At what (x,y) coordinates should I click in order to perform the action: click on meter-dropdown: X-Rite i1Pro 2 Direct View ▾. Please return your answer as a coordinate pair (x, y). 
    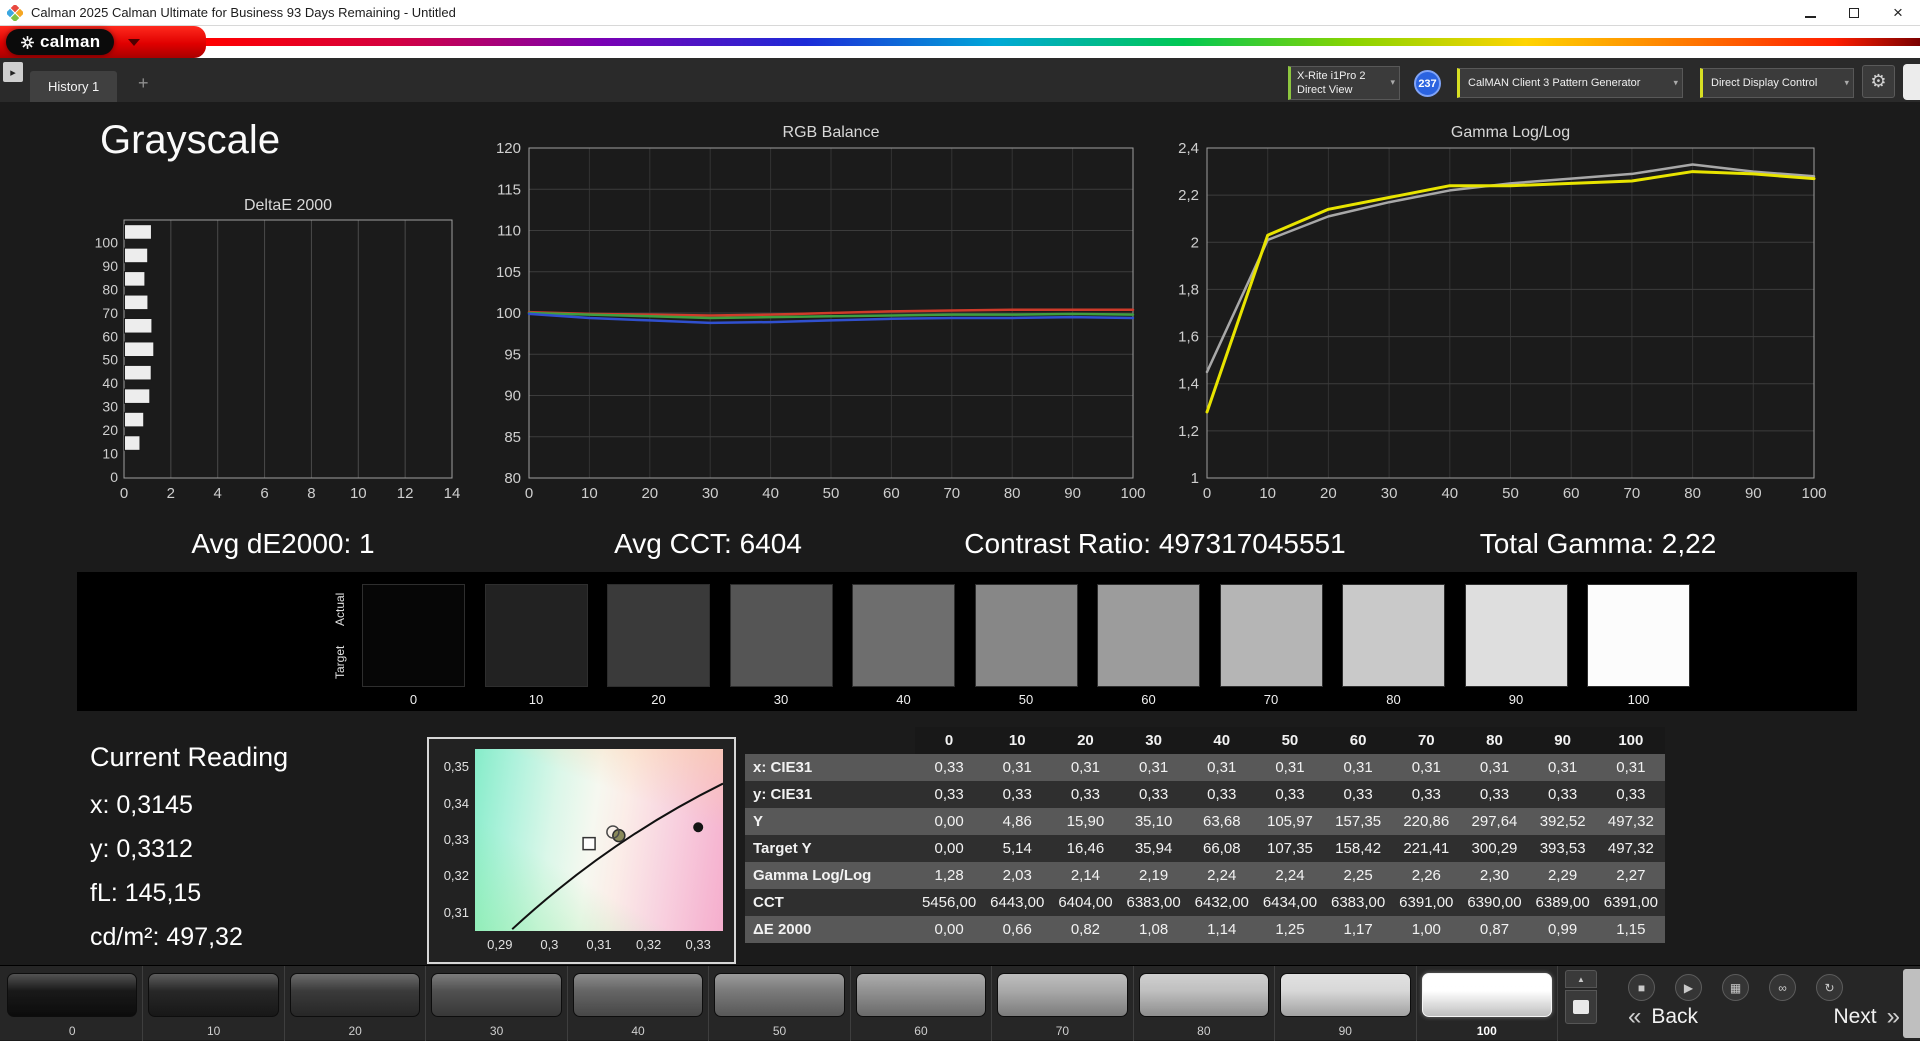
    Looking at the image, I should click on (1344, 83).